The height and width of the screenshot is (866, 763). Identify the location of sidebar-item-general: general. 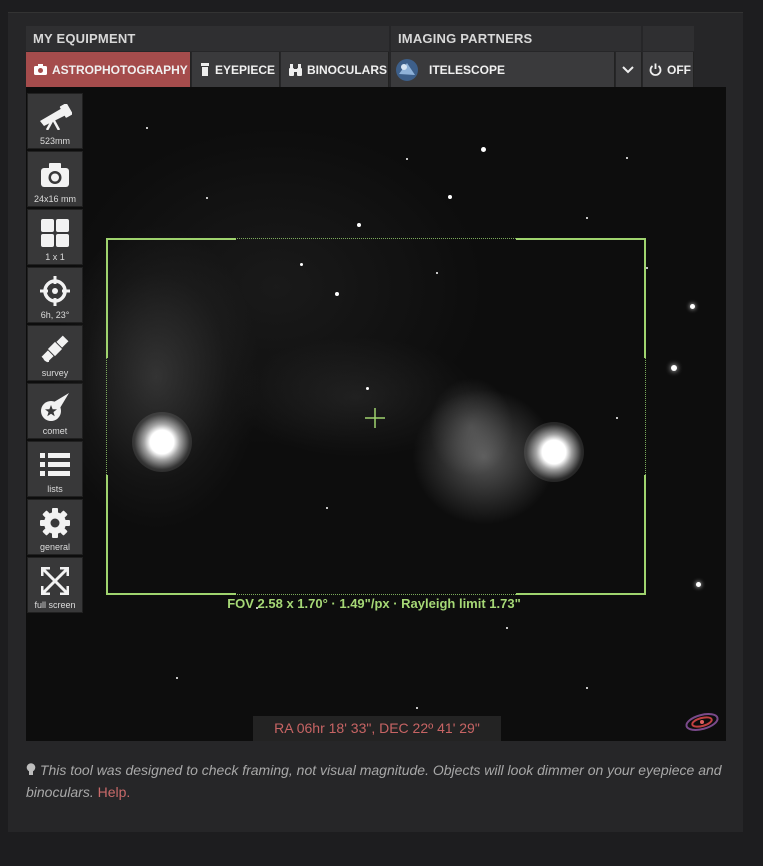
(55, 527).